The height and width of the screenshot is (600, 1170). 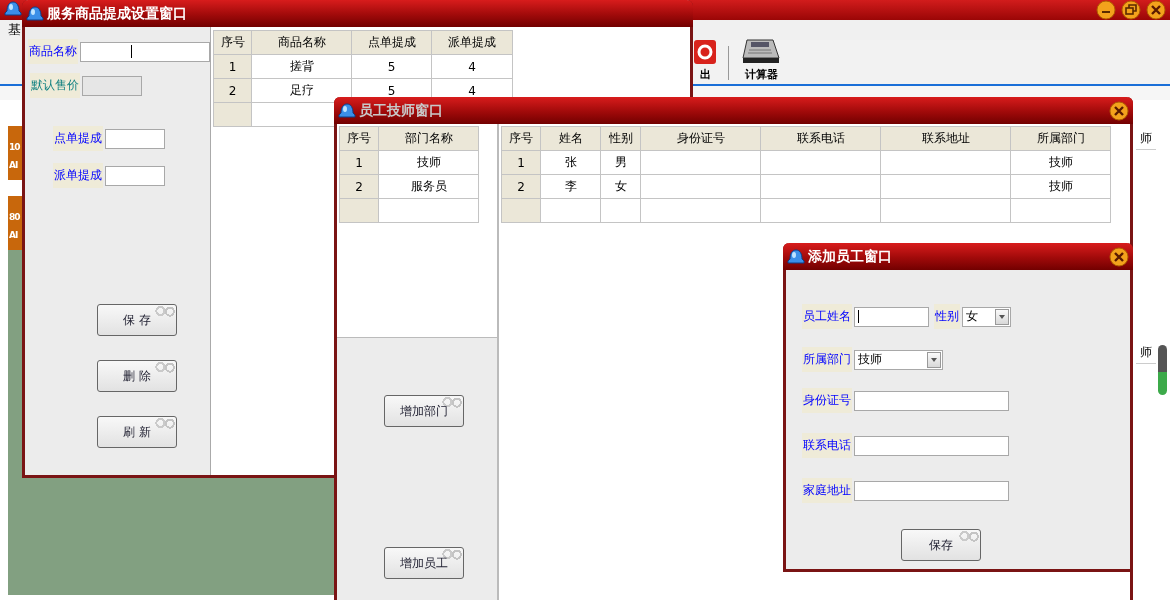 I want to click on field-label: 身份证号, so click(x=827, y=400).